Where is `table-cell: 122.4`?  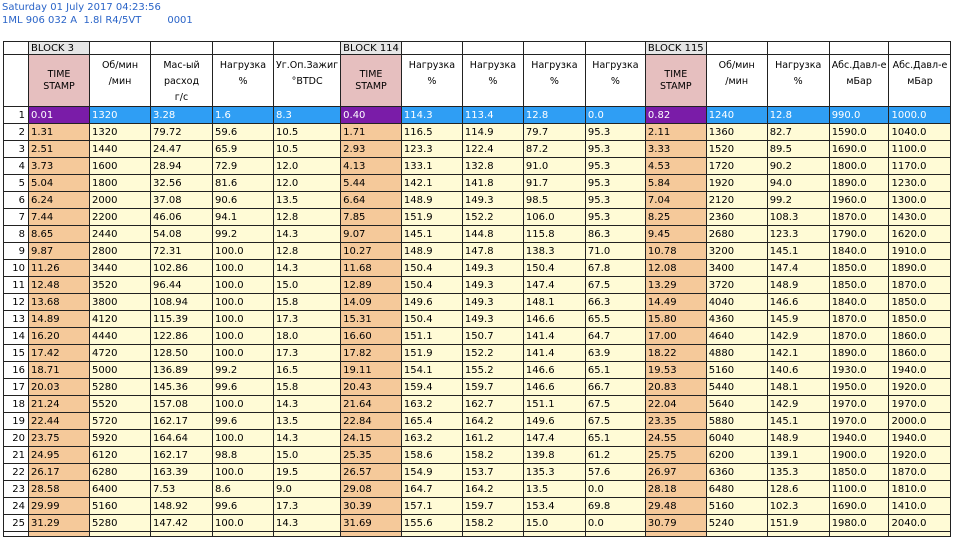 table-cell: 122.4 is located at coordinates (492, 149).